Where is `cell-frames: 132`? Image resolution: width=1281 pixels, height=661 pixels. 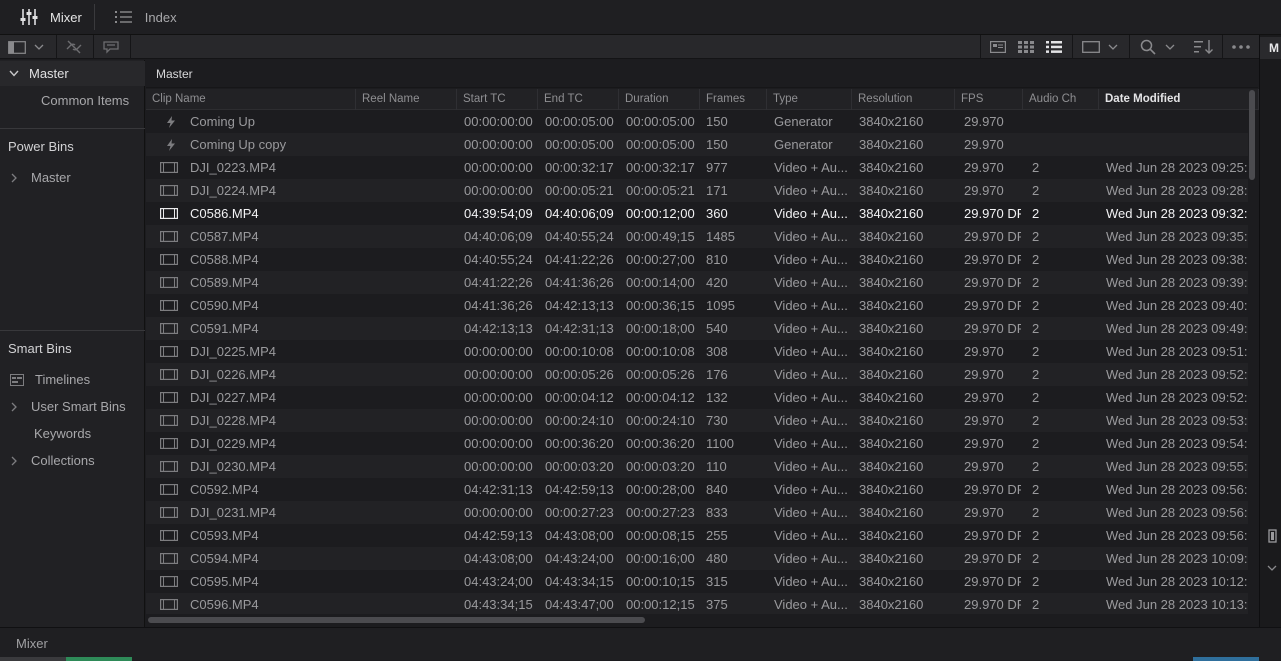 cell-frames: 132 is located at coordinates (717, 397).